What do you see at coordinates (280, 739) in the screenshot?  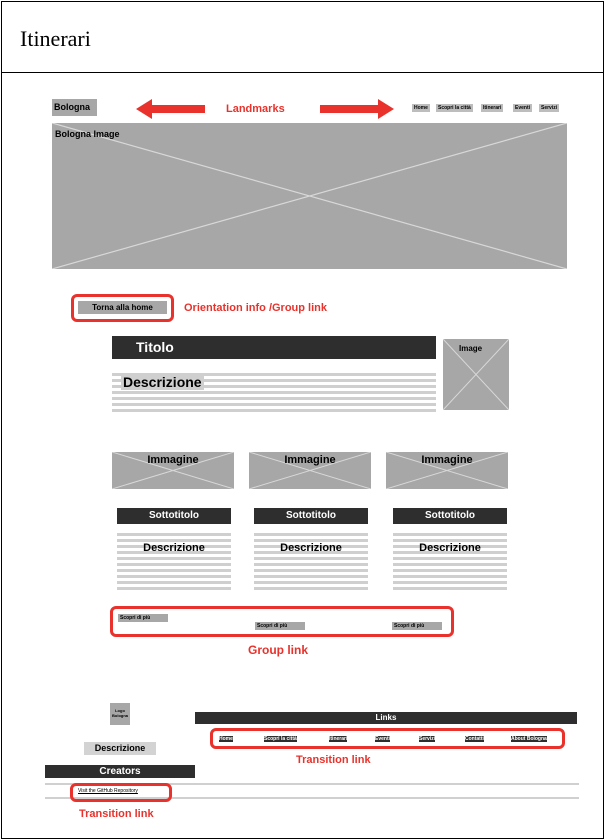 I see `footer-link-scopri: Scopri la città` at bounding box center [280, 739].